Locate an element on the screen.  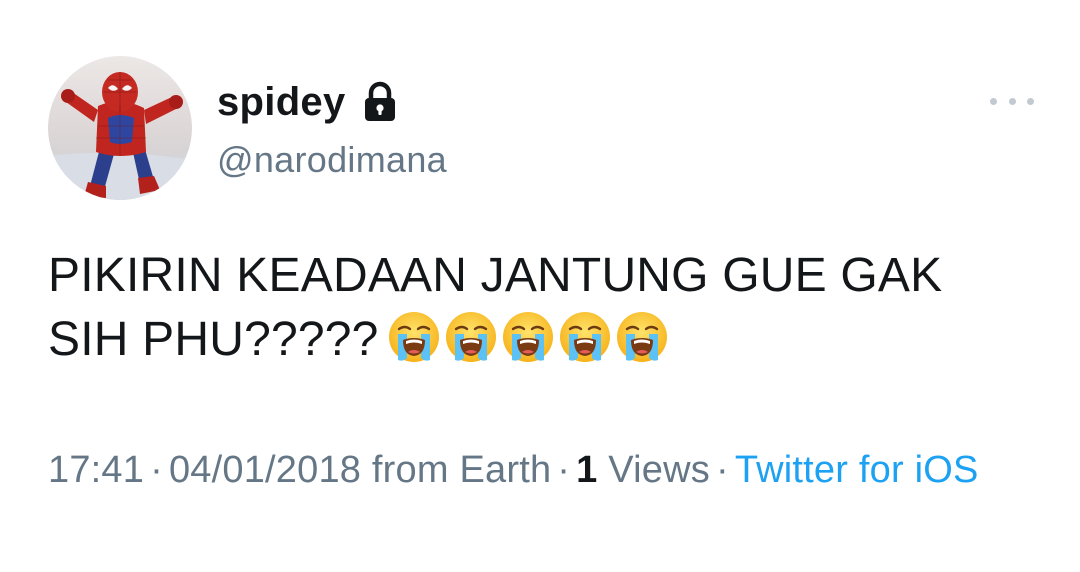
more-options-button is located at coordinates (1012, 101).